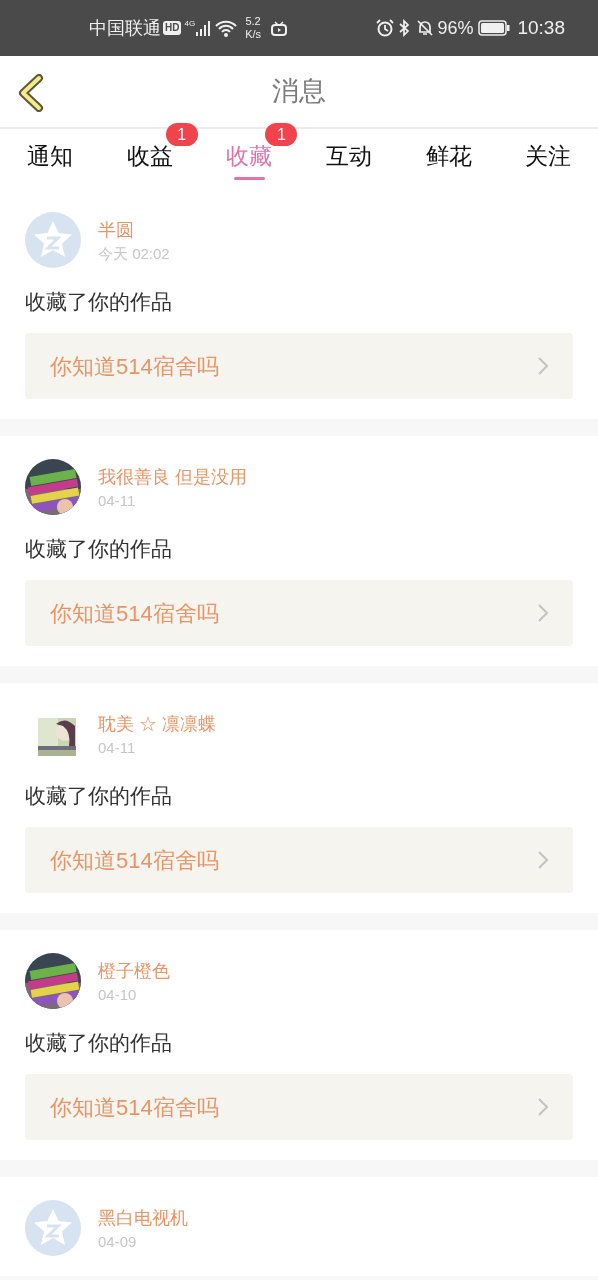 This screenshot has width=598, height=1280. Describe the element at coordinates (143, 1218) in the screenshot. I see `user-name: 黑白电视机` at that location.